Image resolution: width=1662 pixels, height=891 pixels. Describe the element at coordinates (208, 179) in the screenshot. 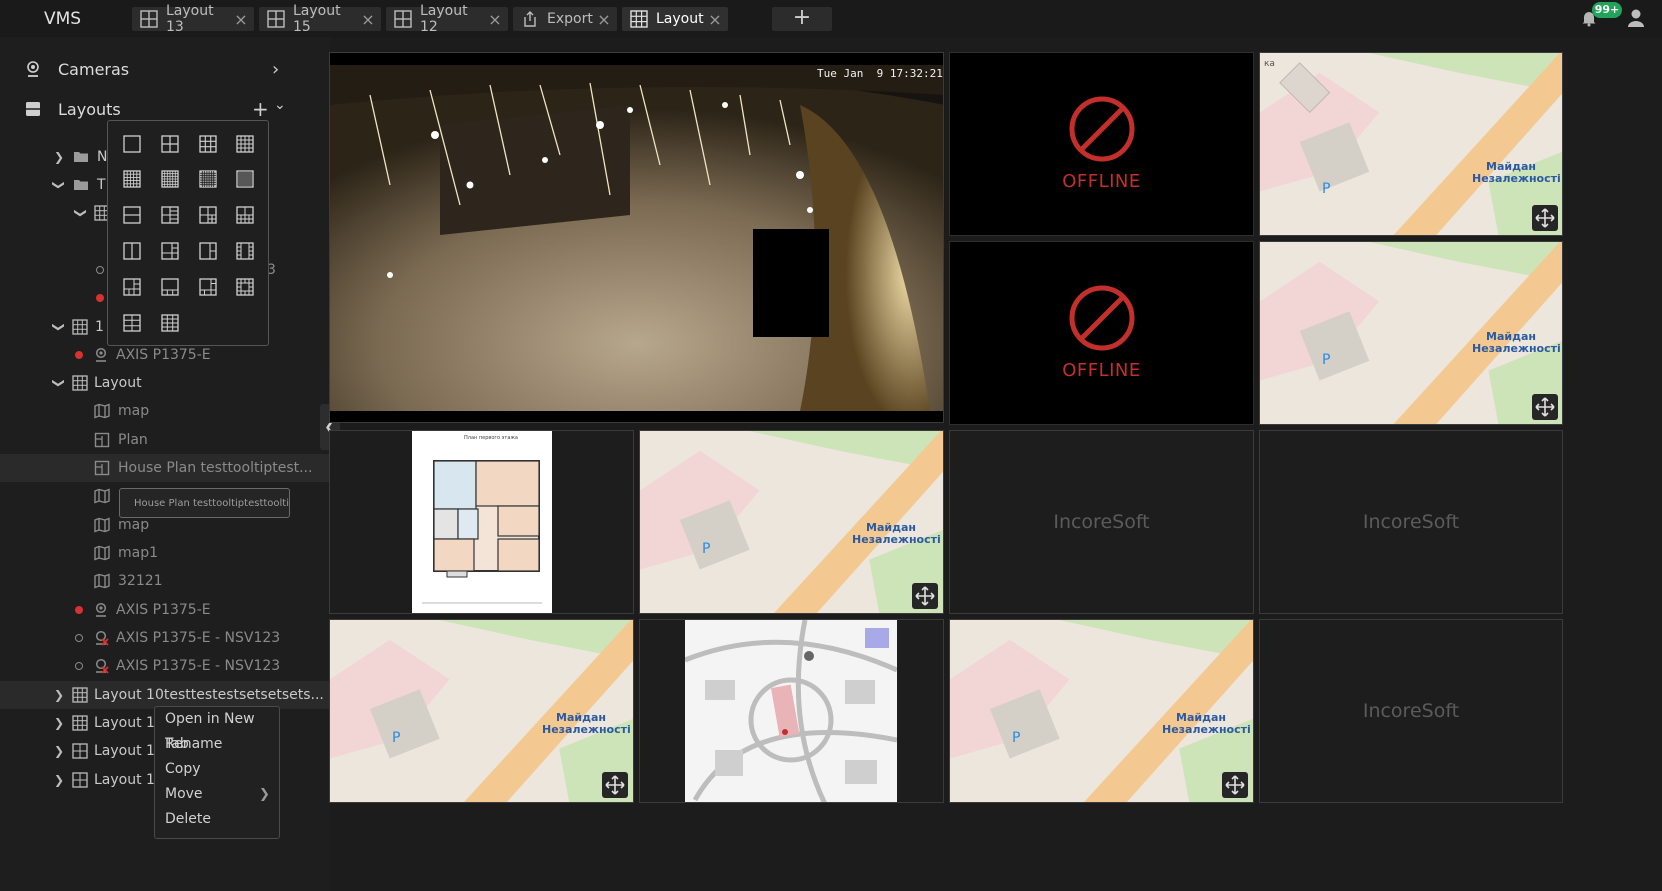

I see `grid-7x7-icon` at that location.